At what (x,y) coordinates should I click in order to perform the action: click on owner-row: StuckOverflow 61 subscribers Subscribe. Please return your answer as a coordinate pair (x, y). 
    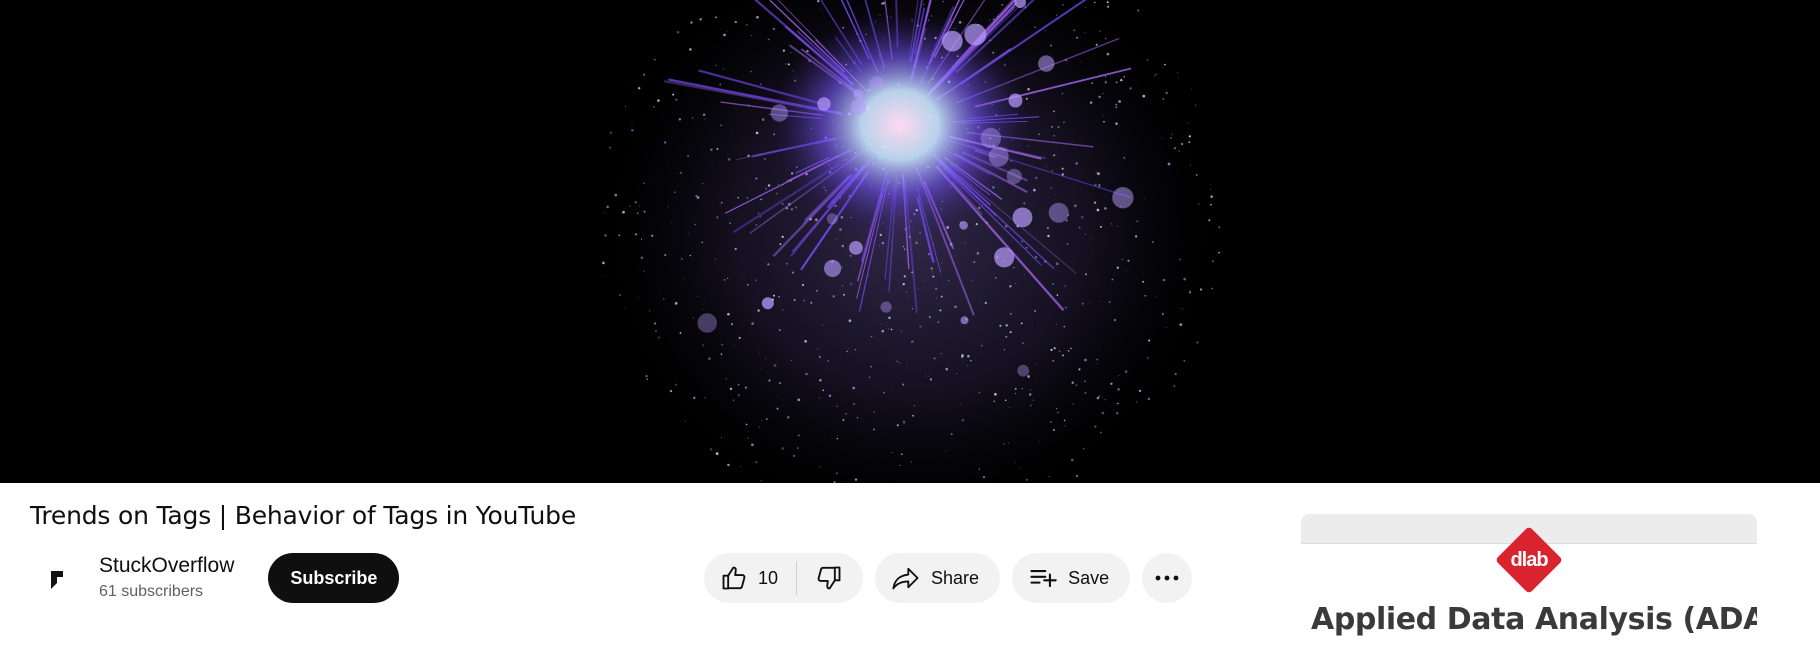
    Looking at the image, I should click on (215, 578).